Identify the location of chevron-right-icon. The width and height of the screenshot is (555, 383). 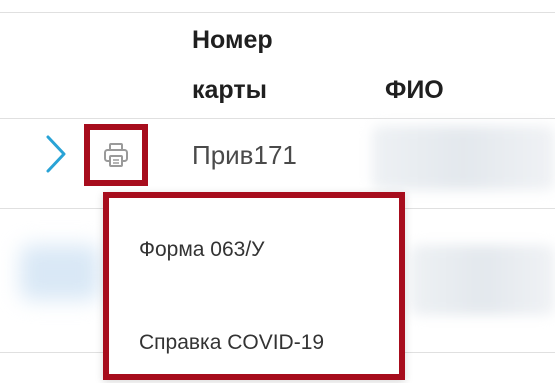
(56, 156).